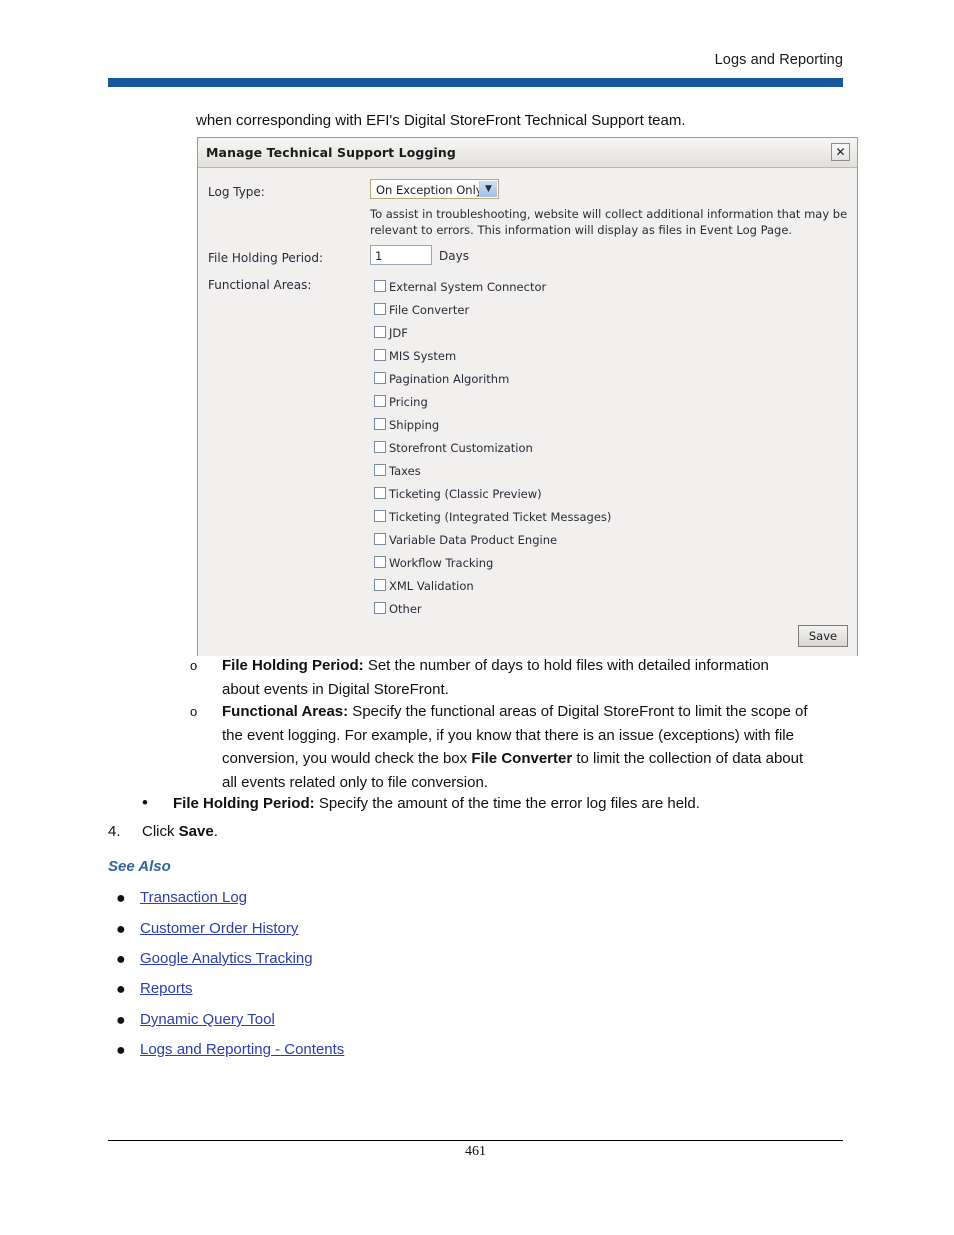 This screenshot has height=1235, width=954. Describe the element at coordinates (441, 563) in the screenshot. I see `checkbox-label: Workflow Tracking` at that location.